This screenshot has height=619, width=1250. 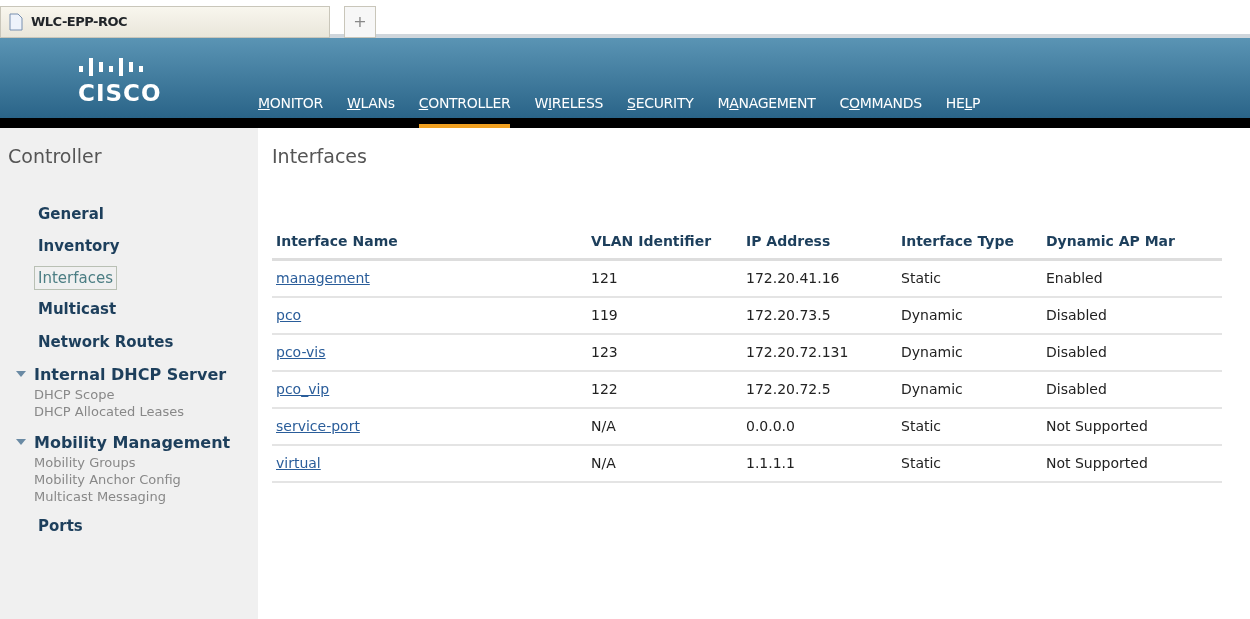 What do you see at coordinates (360, 22) in the screenshot?
I see `new-tab-button: +` at bounding box center [360, 22].